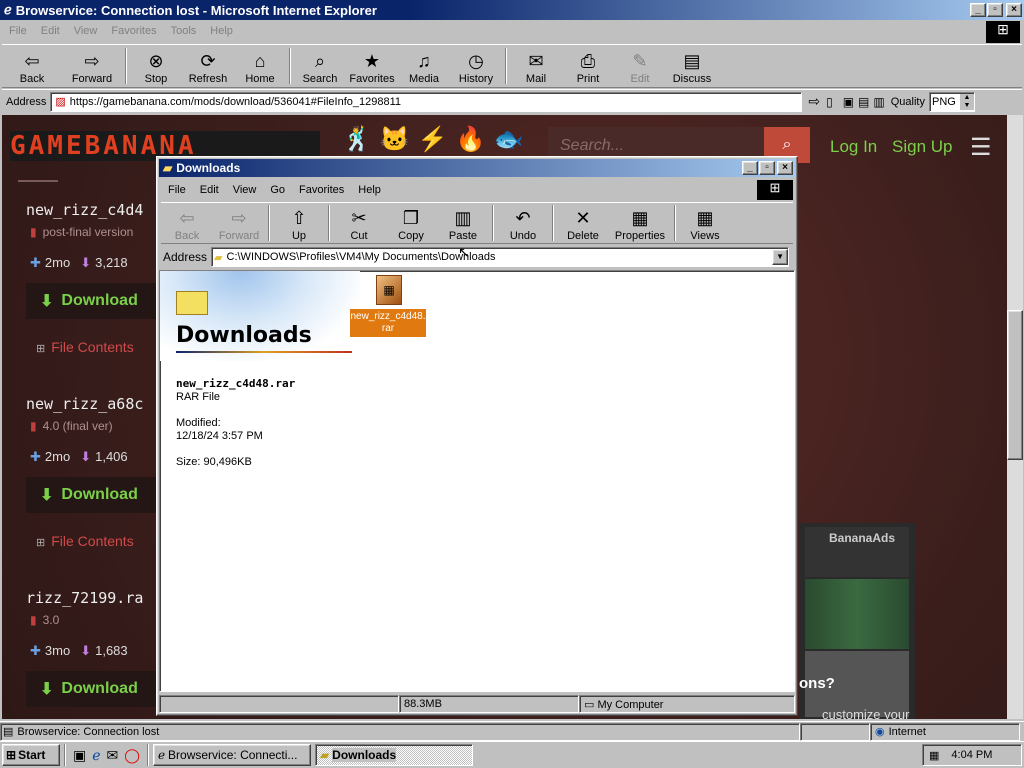  Describe the element at coordinates (96, 755) in the screenshot. I see `ie-icon: ℯ` at that location.